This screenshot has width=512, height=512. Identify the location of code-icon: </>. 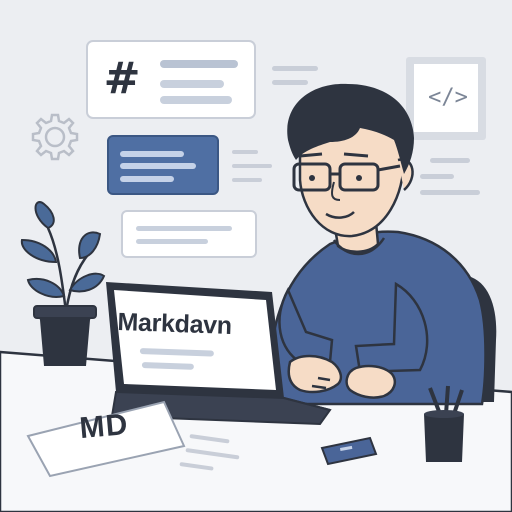
(448, 97).